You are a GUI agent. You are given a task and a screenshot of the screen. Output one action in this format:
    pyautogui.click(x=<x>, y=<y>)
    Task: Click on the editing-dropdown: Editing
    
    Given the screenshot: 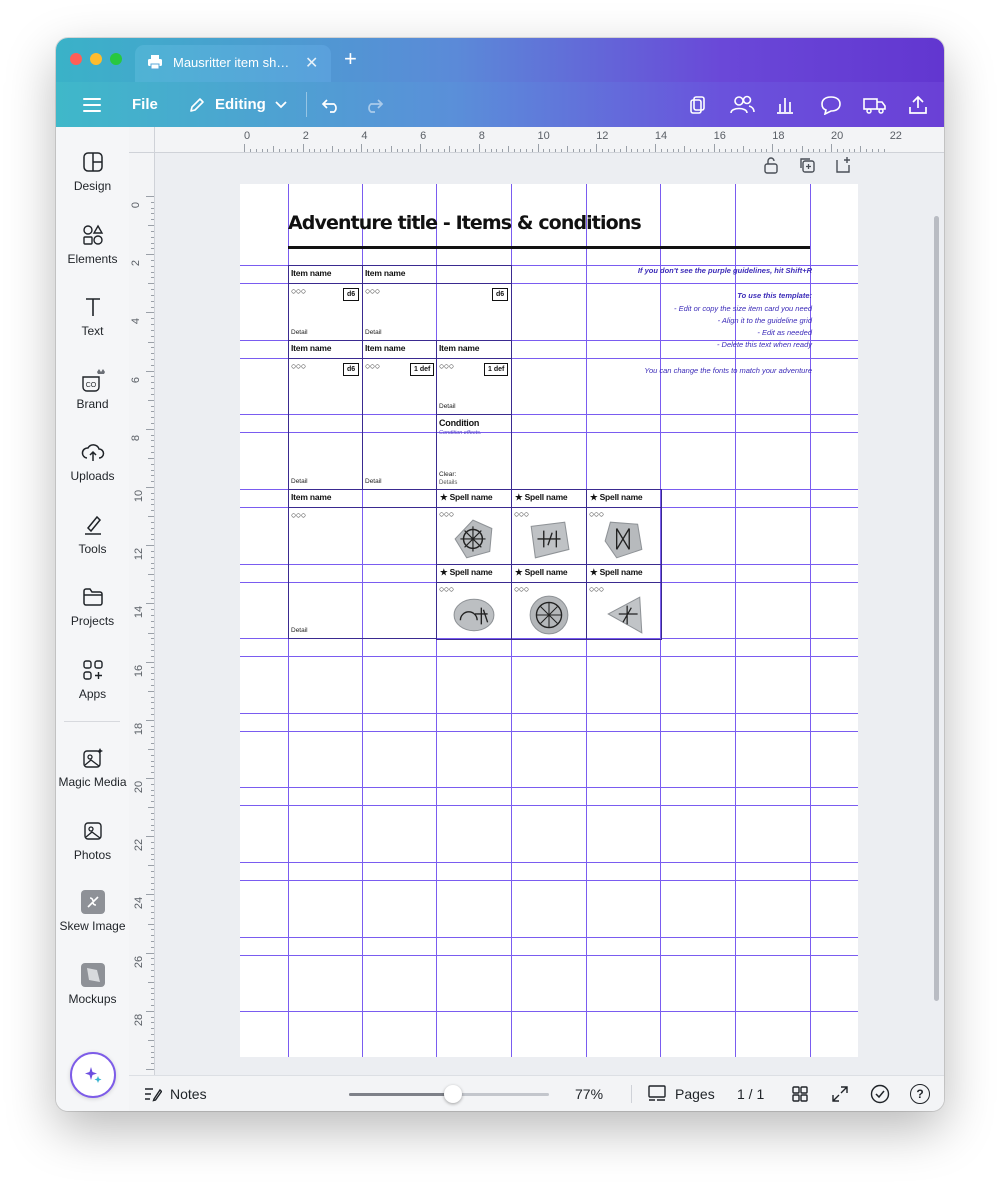 What is the action you would take?
    pyautogui.click(x=237, y=104)
    